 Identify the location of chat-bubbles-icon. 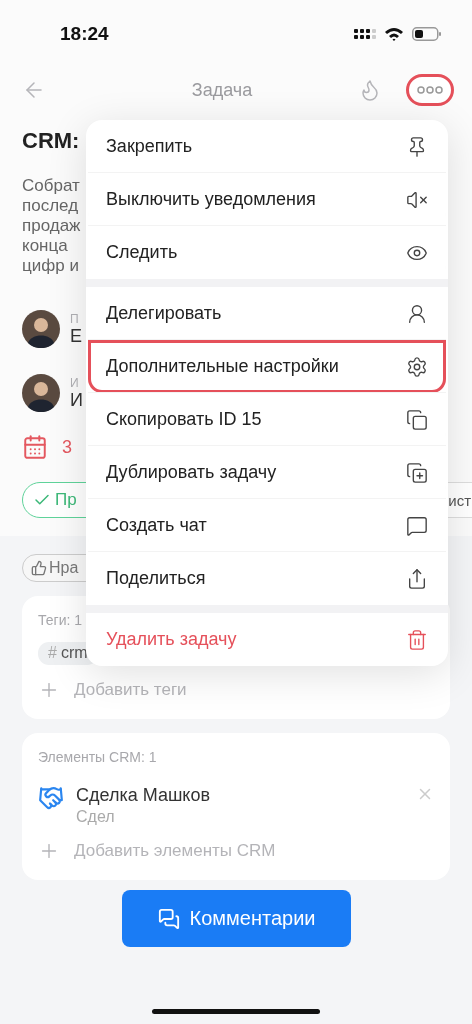
(168, 918).